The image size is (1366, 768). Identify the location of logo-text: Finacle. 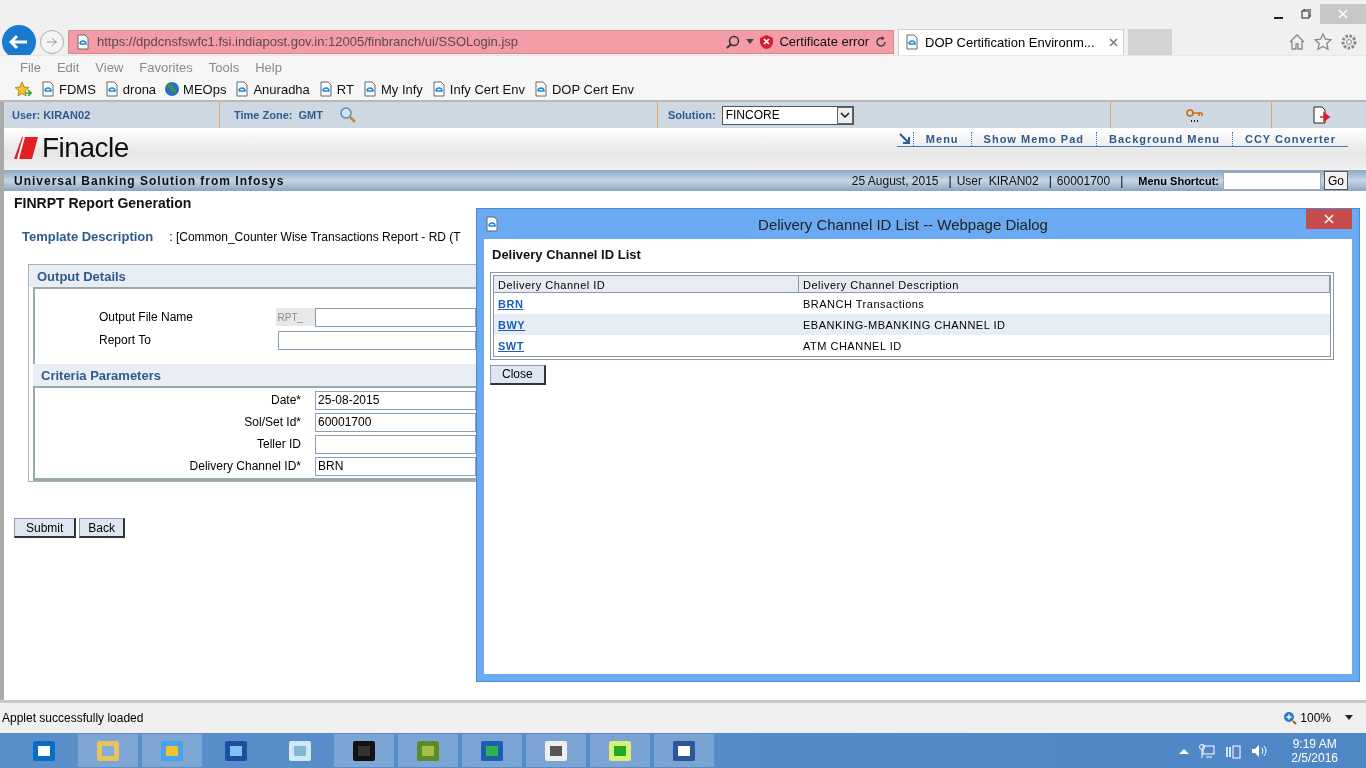
(85, 148).